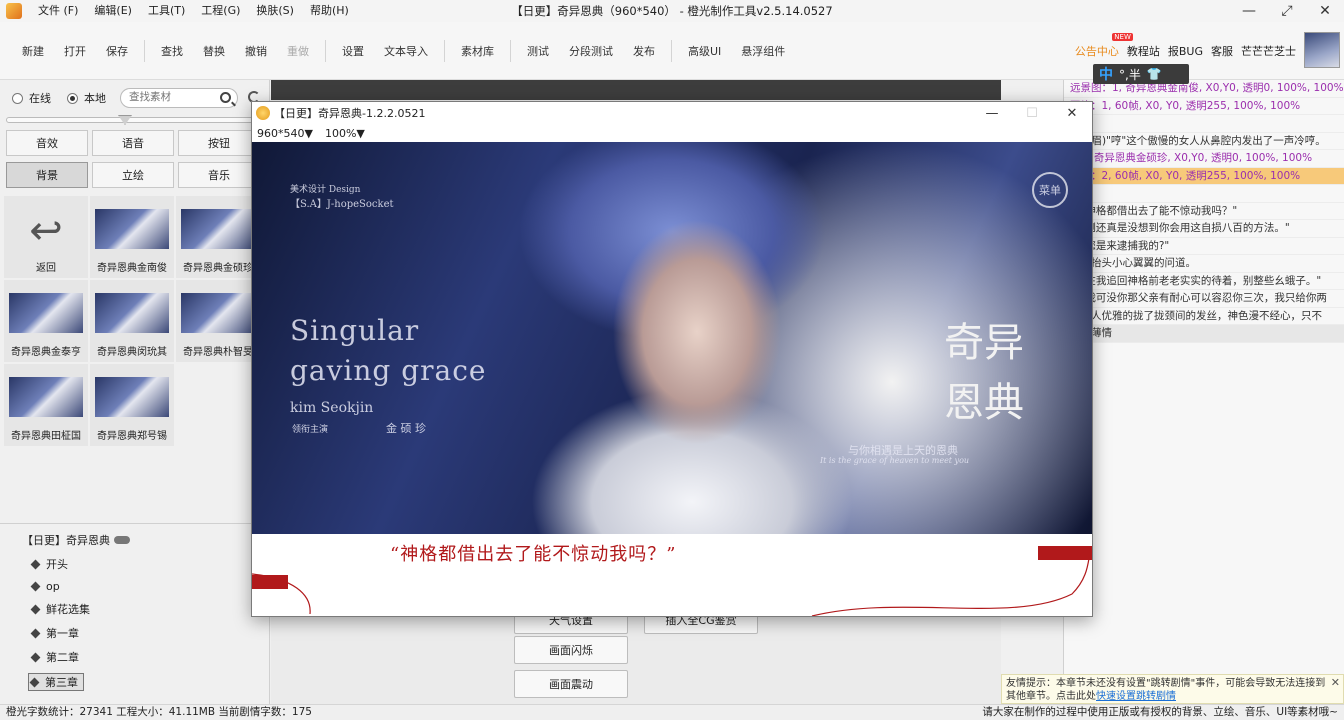  What do you see at coordinates (984, 403) in the screenshot?
I see `chinese-title-line-2: 恩典` at bounding box center [984, 403].